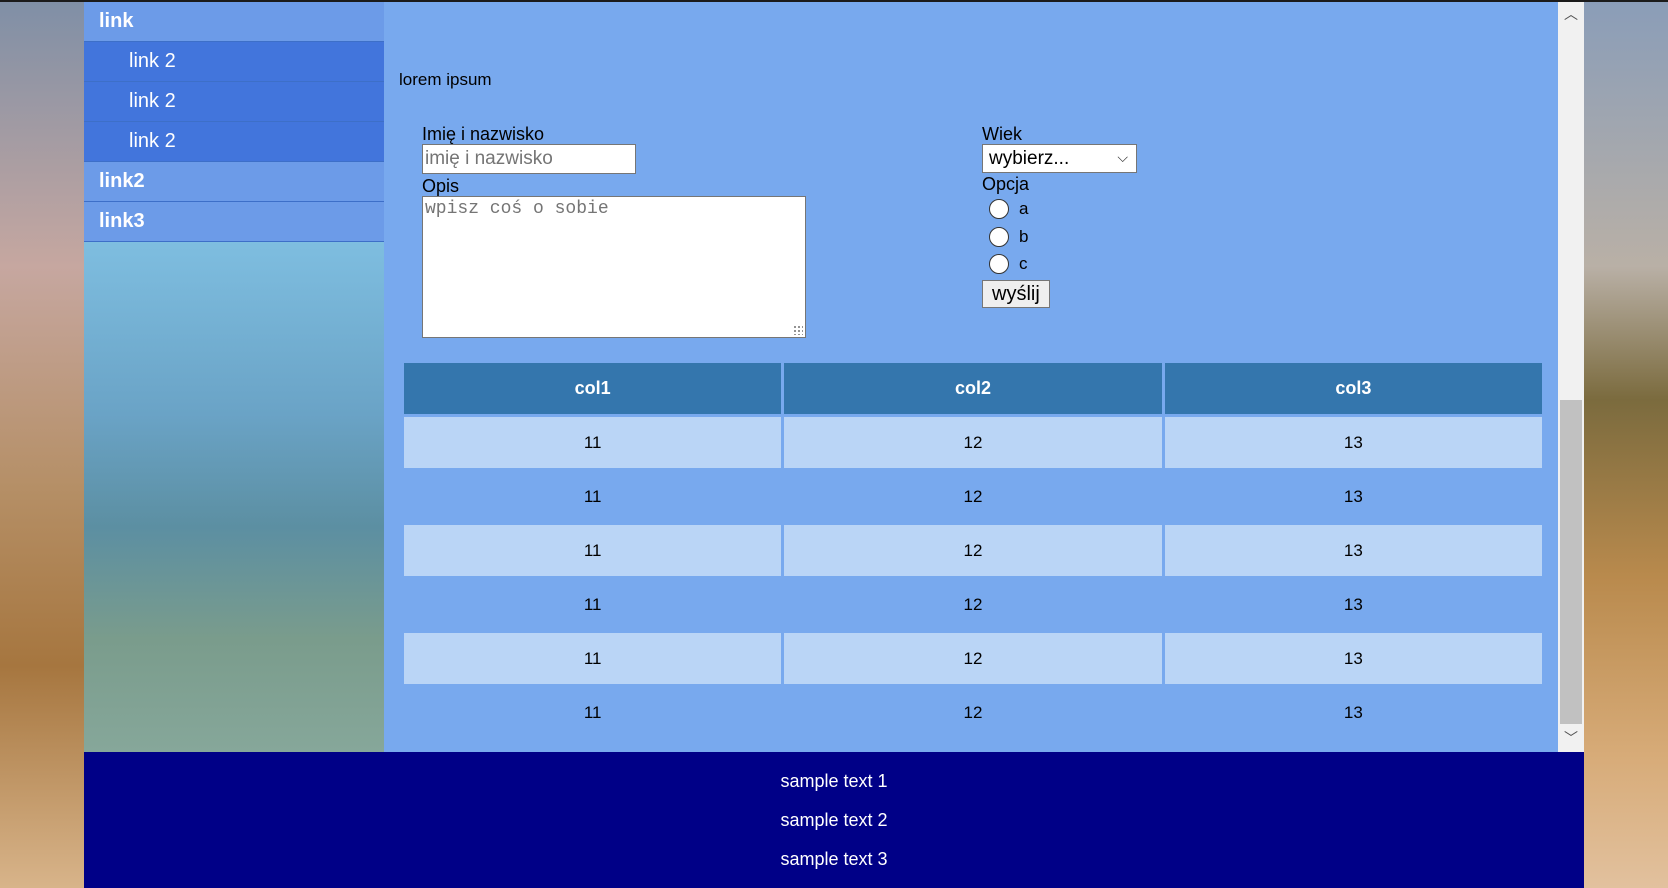 Image resolution: width=1668 pixels, height=888 pixels. Describe the element at coordinates (1059, 208) in the screenshot. I see `radio-option-a: a` at that location.